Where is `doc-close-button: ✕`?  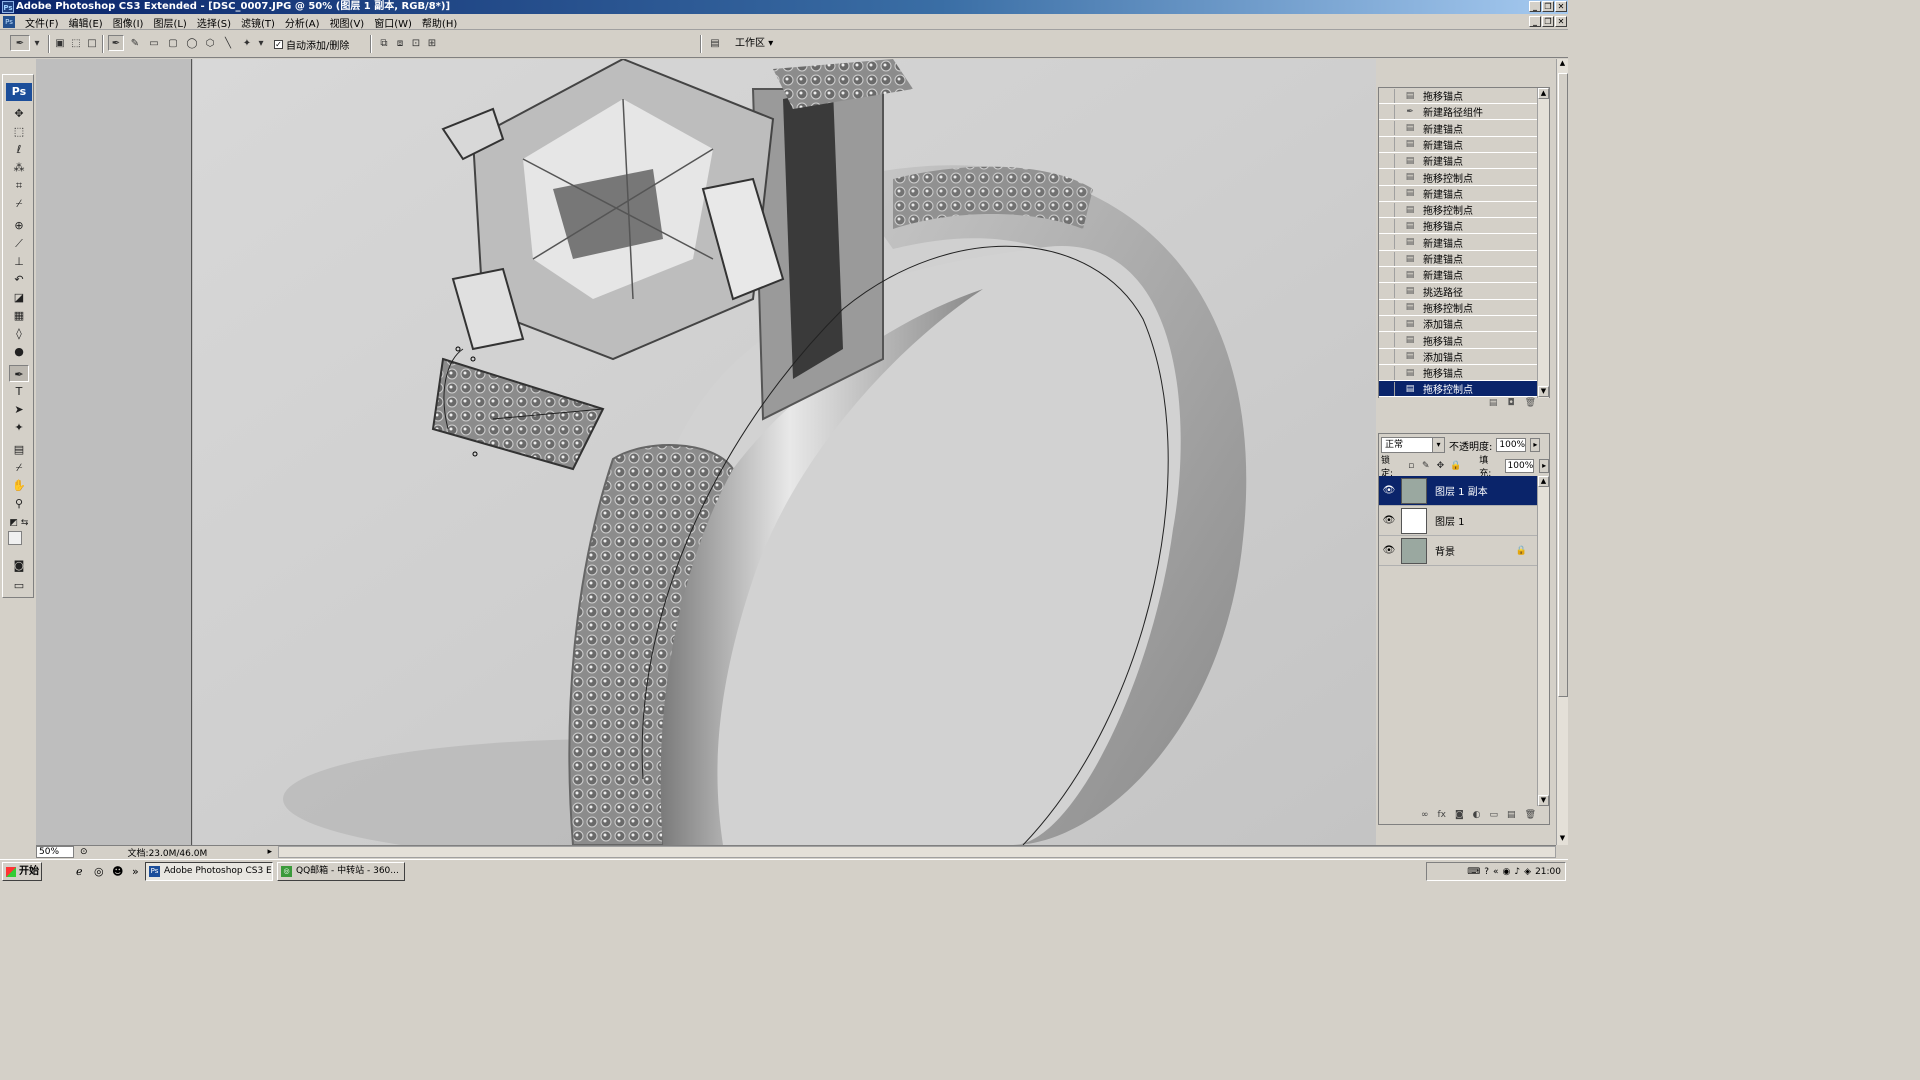 doc-close-button: ✕ is located at coordinates (1561, 21).